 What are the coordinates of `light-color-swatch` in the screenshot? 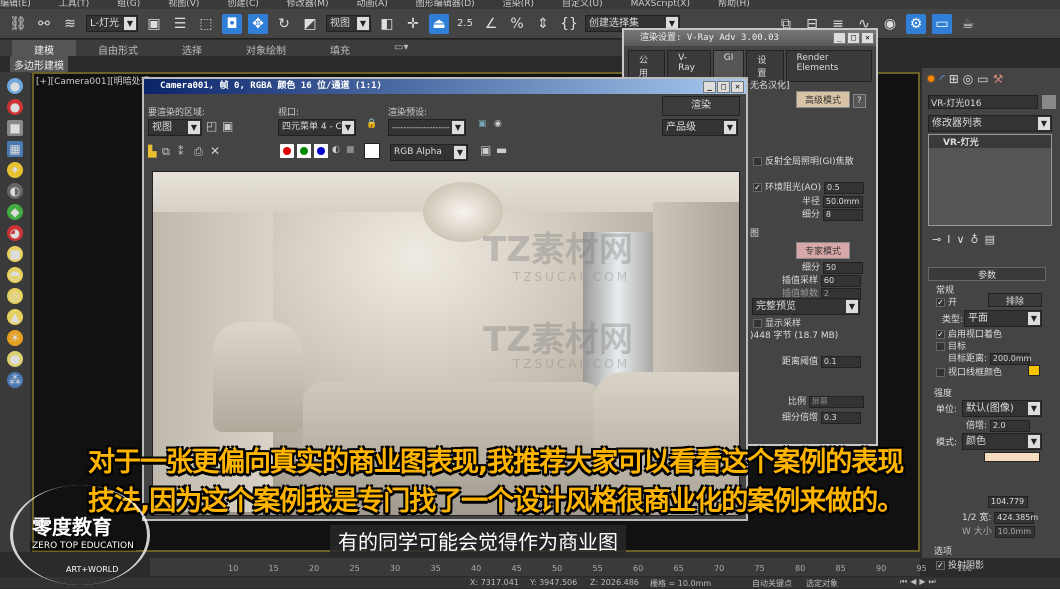 It's located at (1012, 457).